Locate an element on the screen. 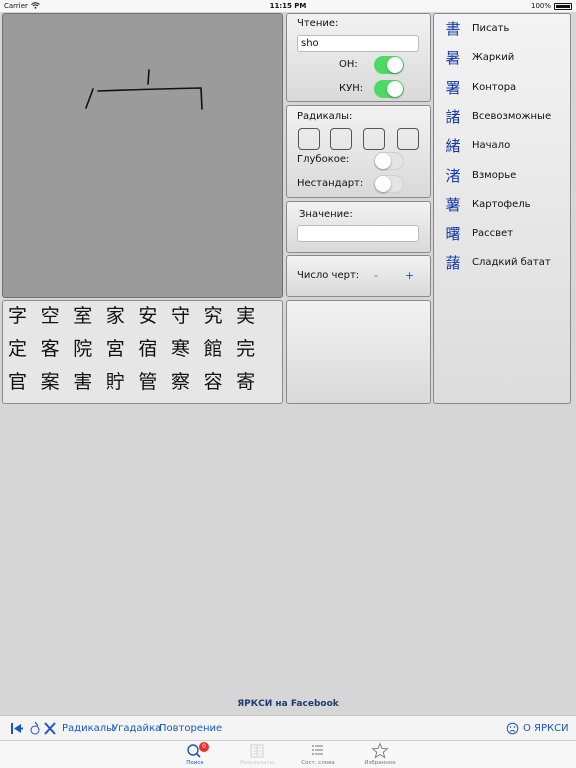 The image size is (576, 768). nonstandard-label: Нестандарт: is located at coordinates (330, 183).